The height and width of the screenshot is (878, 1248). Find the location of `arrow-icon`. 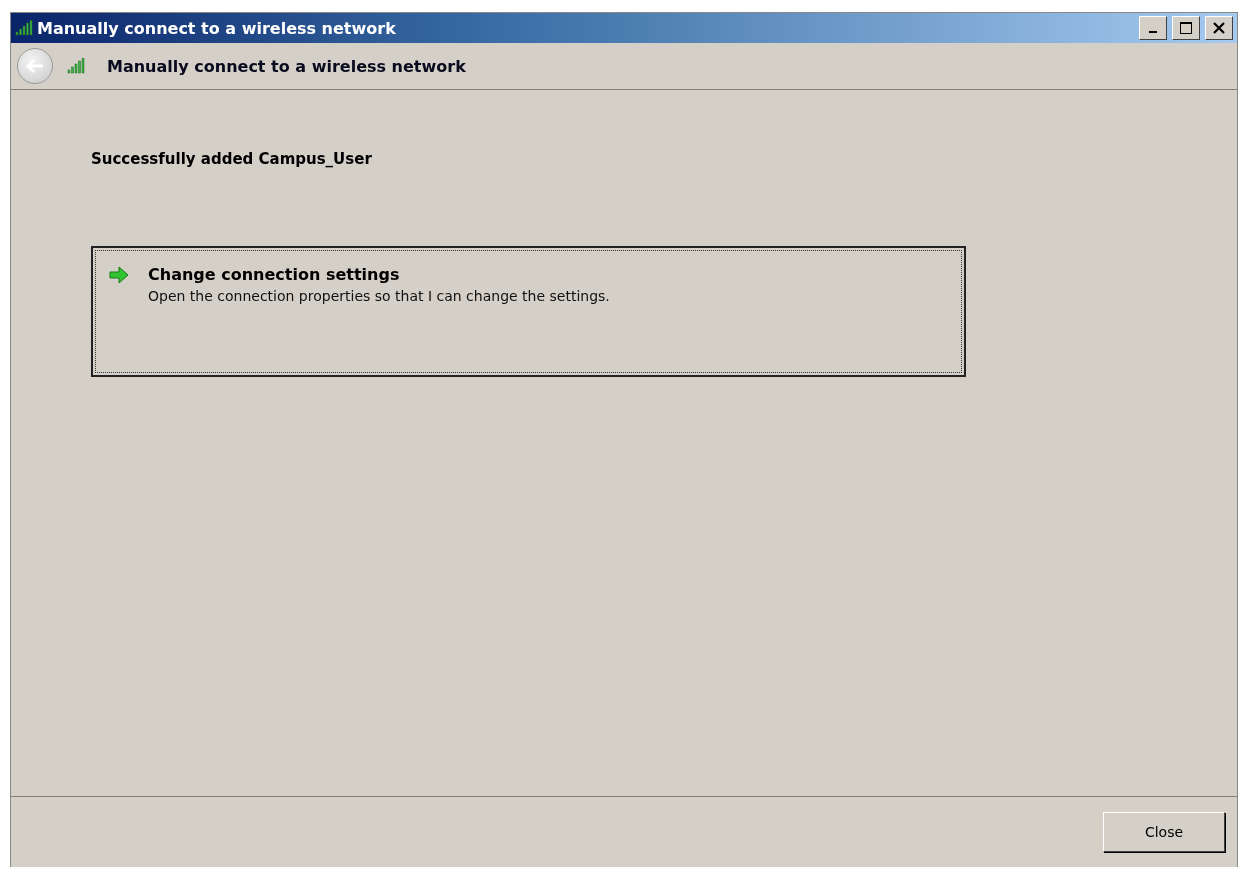

arrow-icon is located at coordinates (119, 275).